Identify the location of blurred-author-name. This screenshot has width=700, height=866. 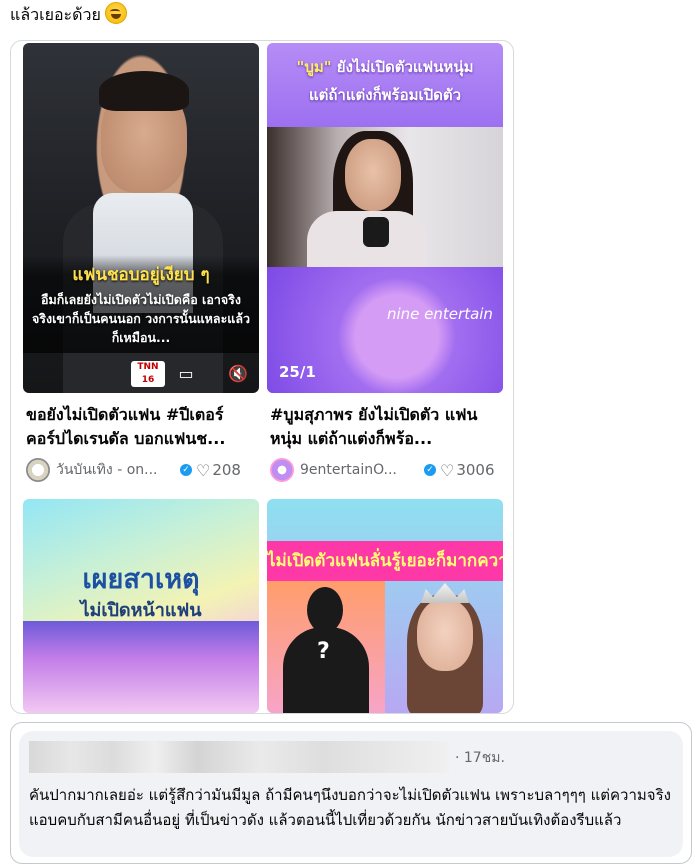
(239, 757).